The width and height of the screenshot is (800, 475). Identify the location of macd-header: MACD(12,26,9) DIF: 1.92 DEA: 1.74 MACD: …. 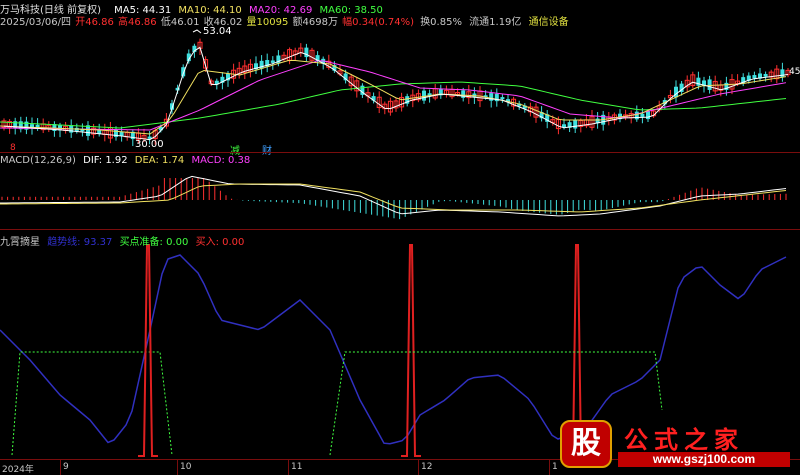
(127, 160).